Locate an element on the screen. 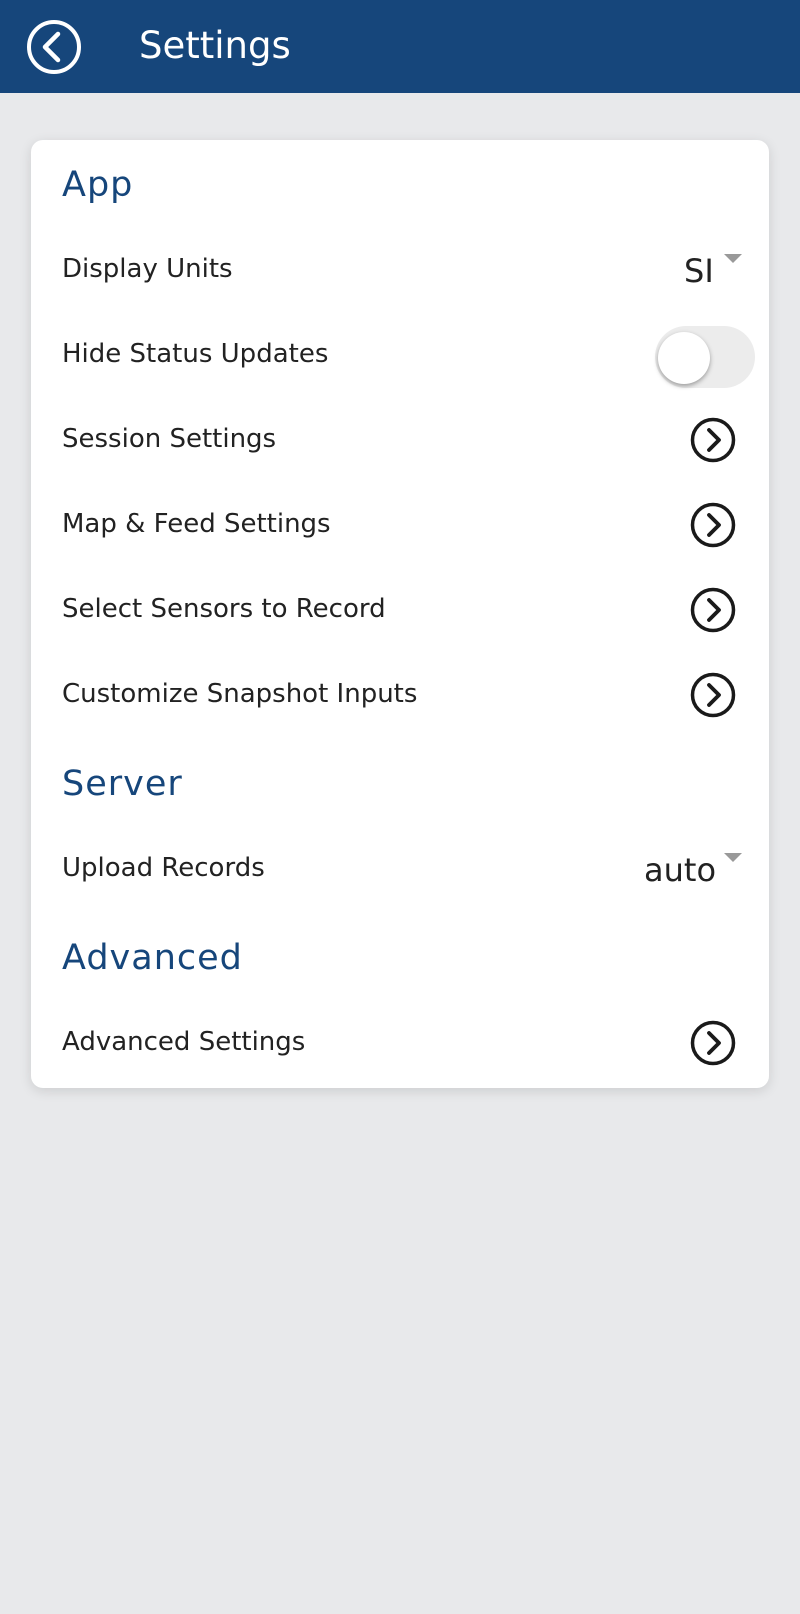  hide-status-updates-toggle is located at coordinates (705, 357).